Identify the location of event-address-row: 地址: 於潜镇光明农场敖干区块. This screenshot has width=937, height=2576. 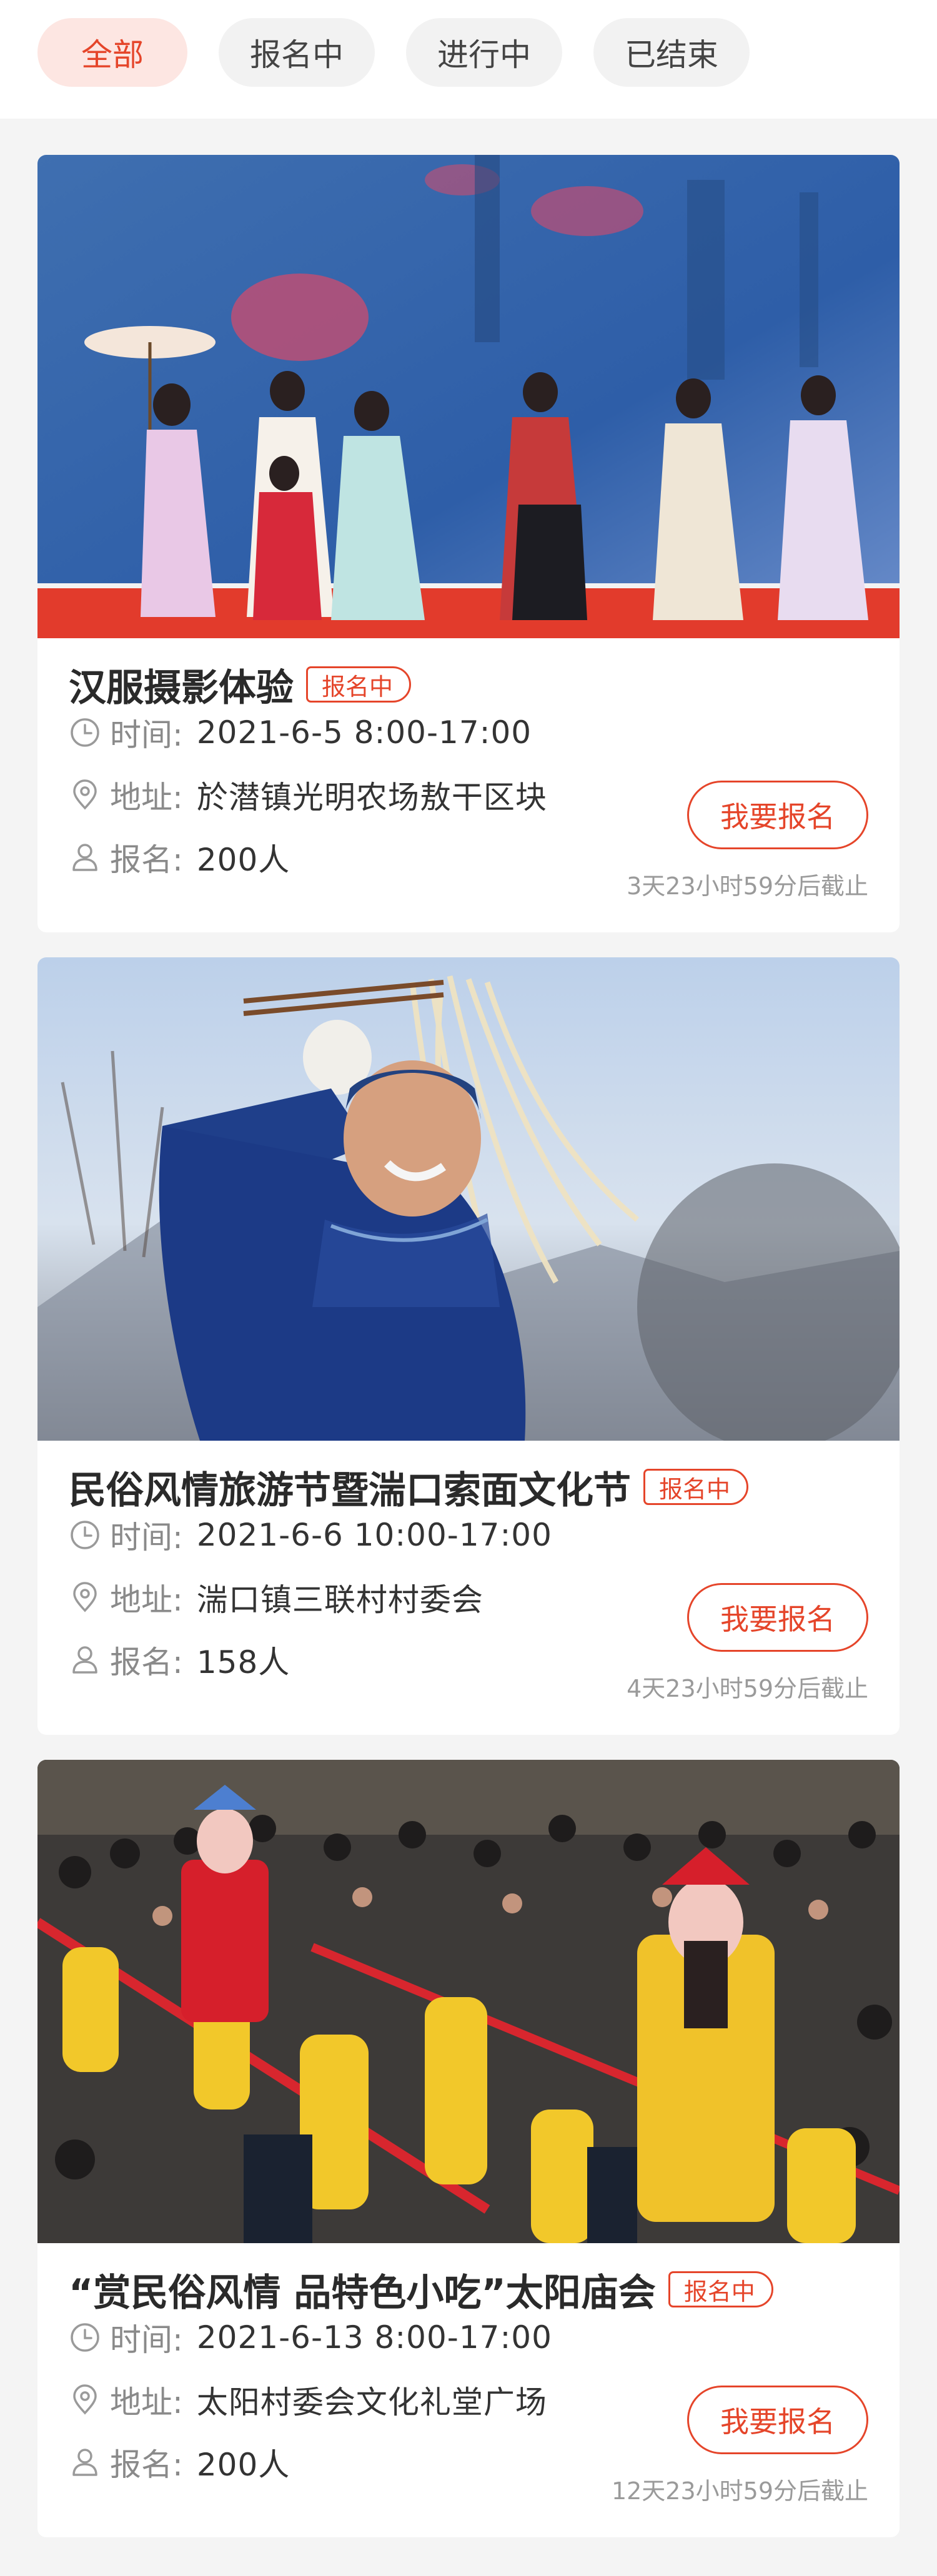
(308, 795).